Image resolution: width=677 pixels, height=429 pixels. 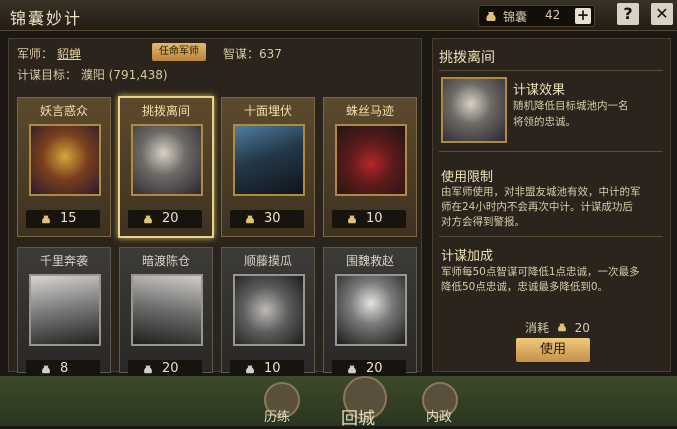 I want to click on detail-portrait, so click(x=474, y=110).